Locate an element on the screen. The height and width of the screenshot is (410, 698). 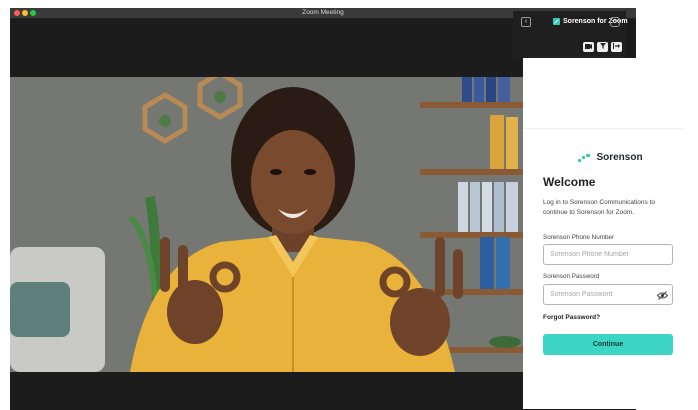
video-icon is located at coordinates (588, 46).